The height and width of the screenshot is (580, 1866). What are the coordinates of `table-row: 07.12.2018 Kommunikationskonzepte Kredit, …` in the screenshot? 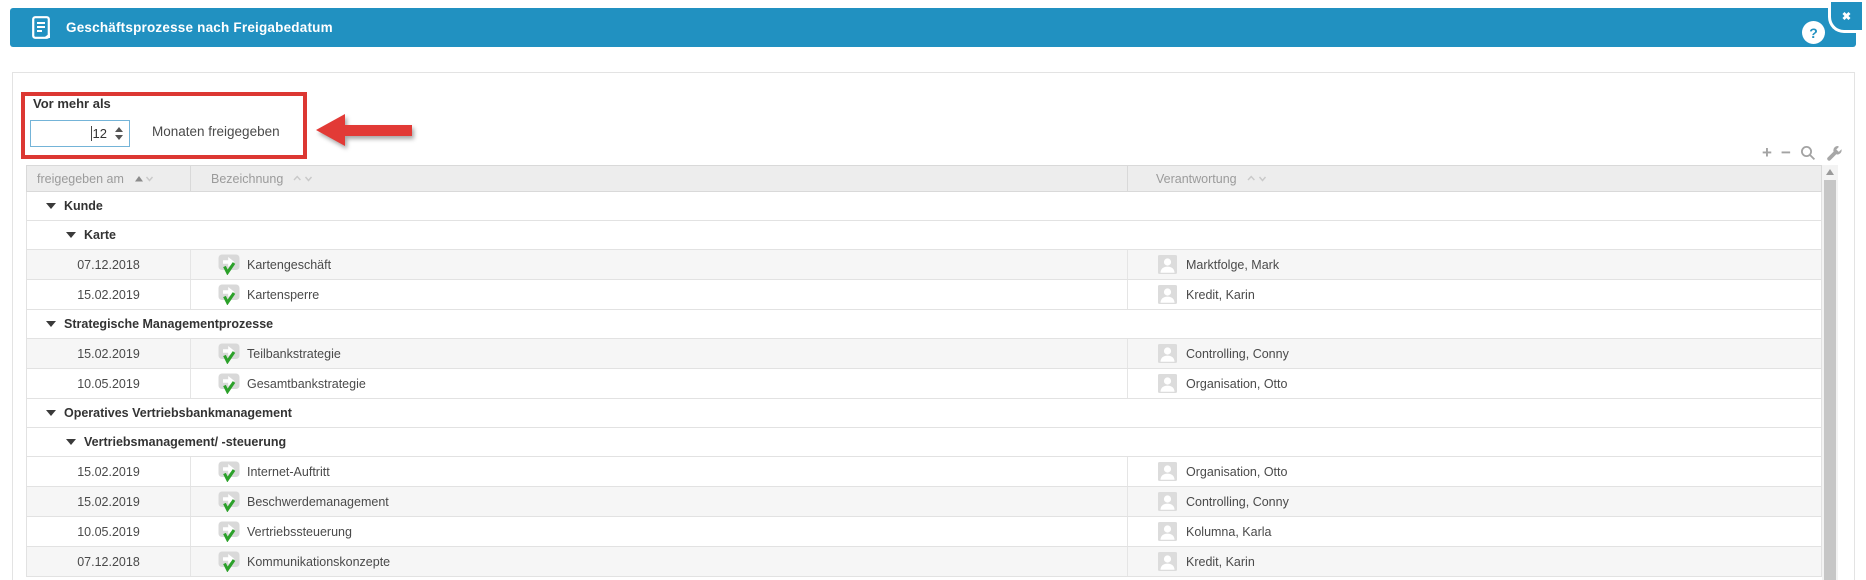 It's located at (924, 562).